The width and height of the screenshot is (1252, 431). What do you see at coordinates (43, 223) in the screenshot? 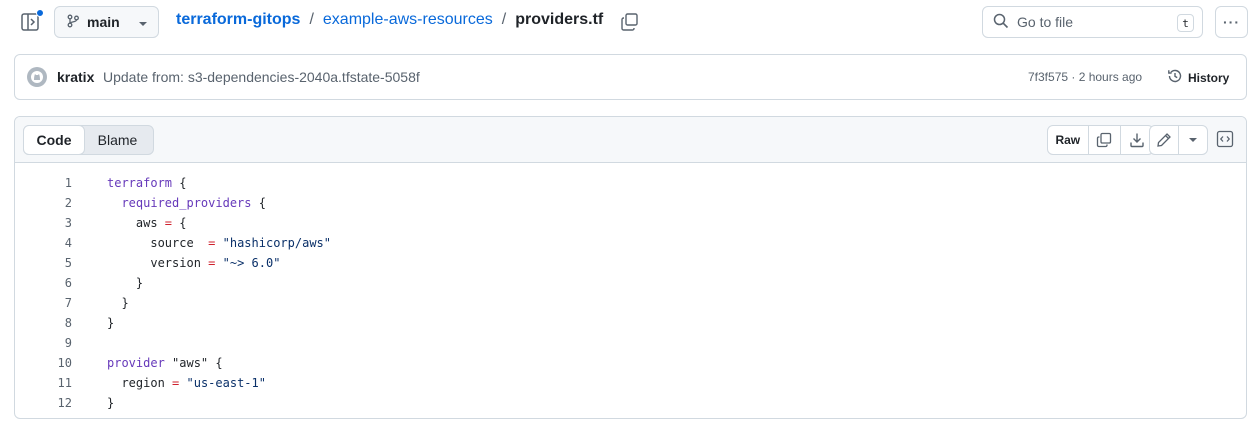
I see `line-number: 3` at bounding box center [43, 223].